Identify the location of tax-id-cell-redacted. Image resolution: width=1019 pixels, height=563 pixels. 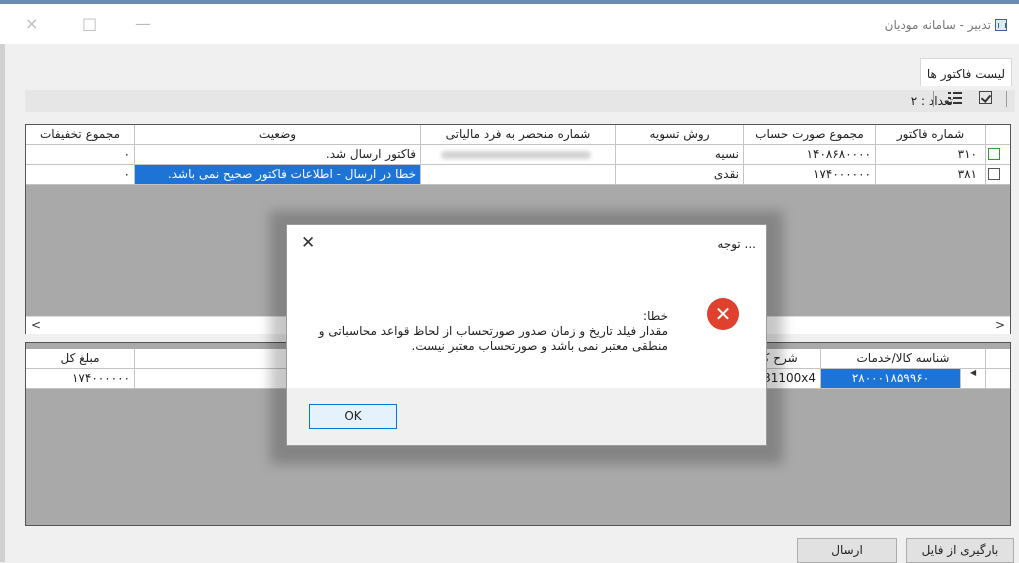
(518, 155).